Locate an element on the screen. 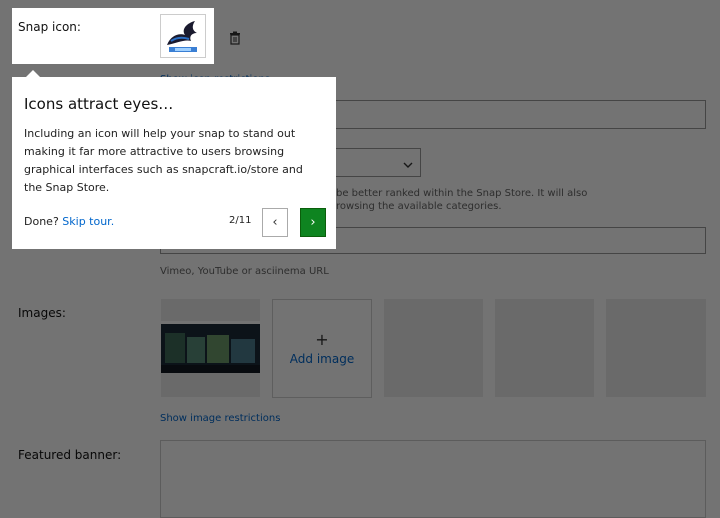  add-image-label: Add image is located at coordinates (322, 358).